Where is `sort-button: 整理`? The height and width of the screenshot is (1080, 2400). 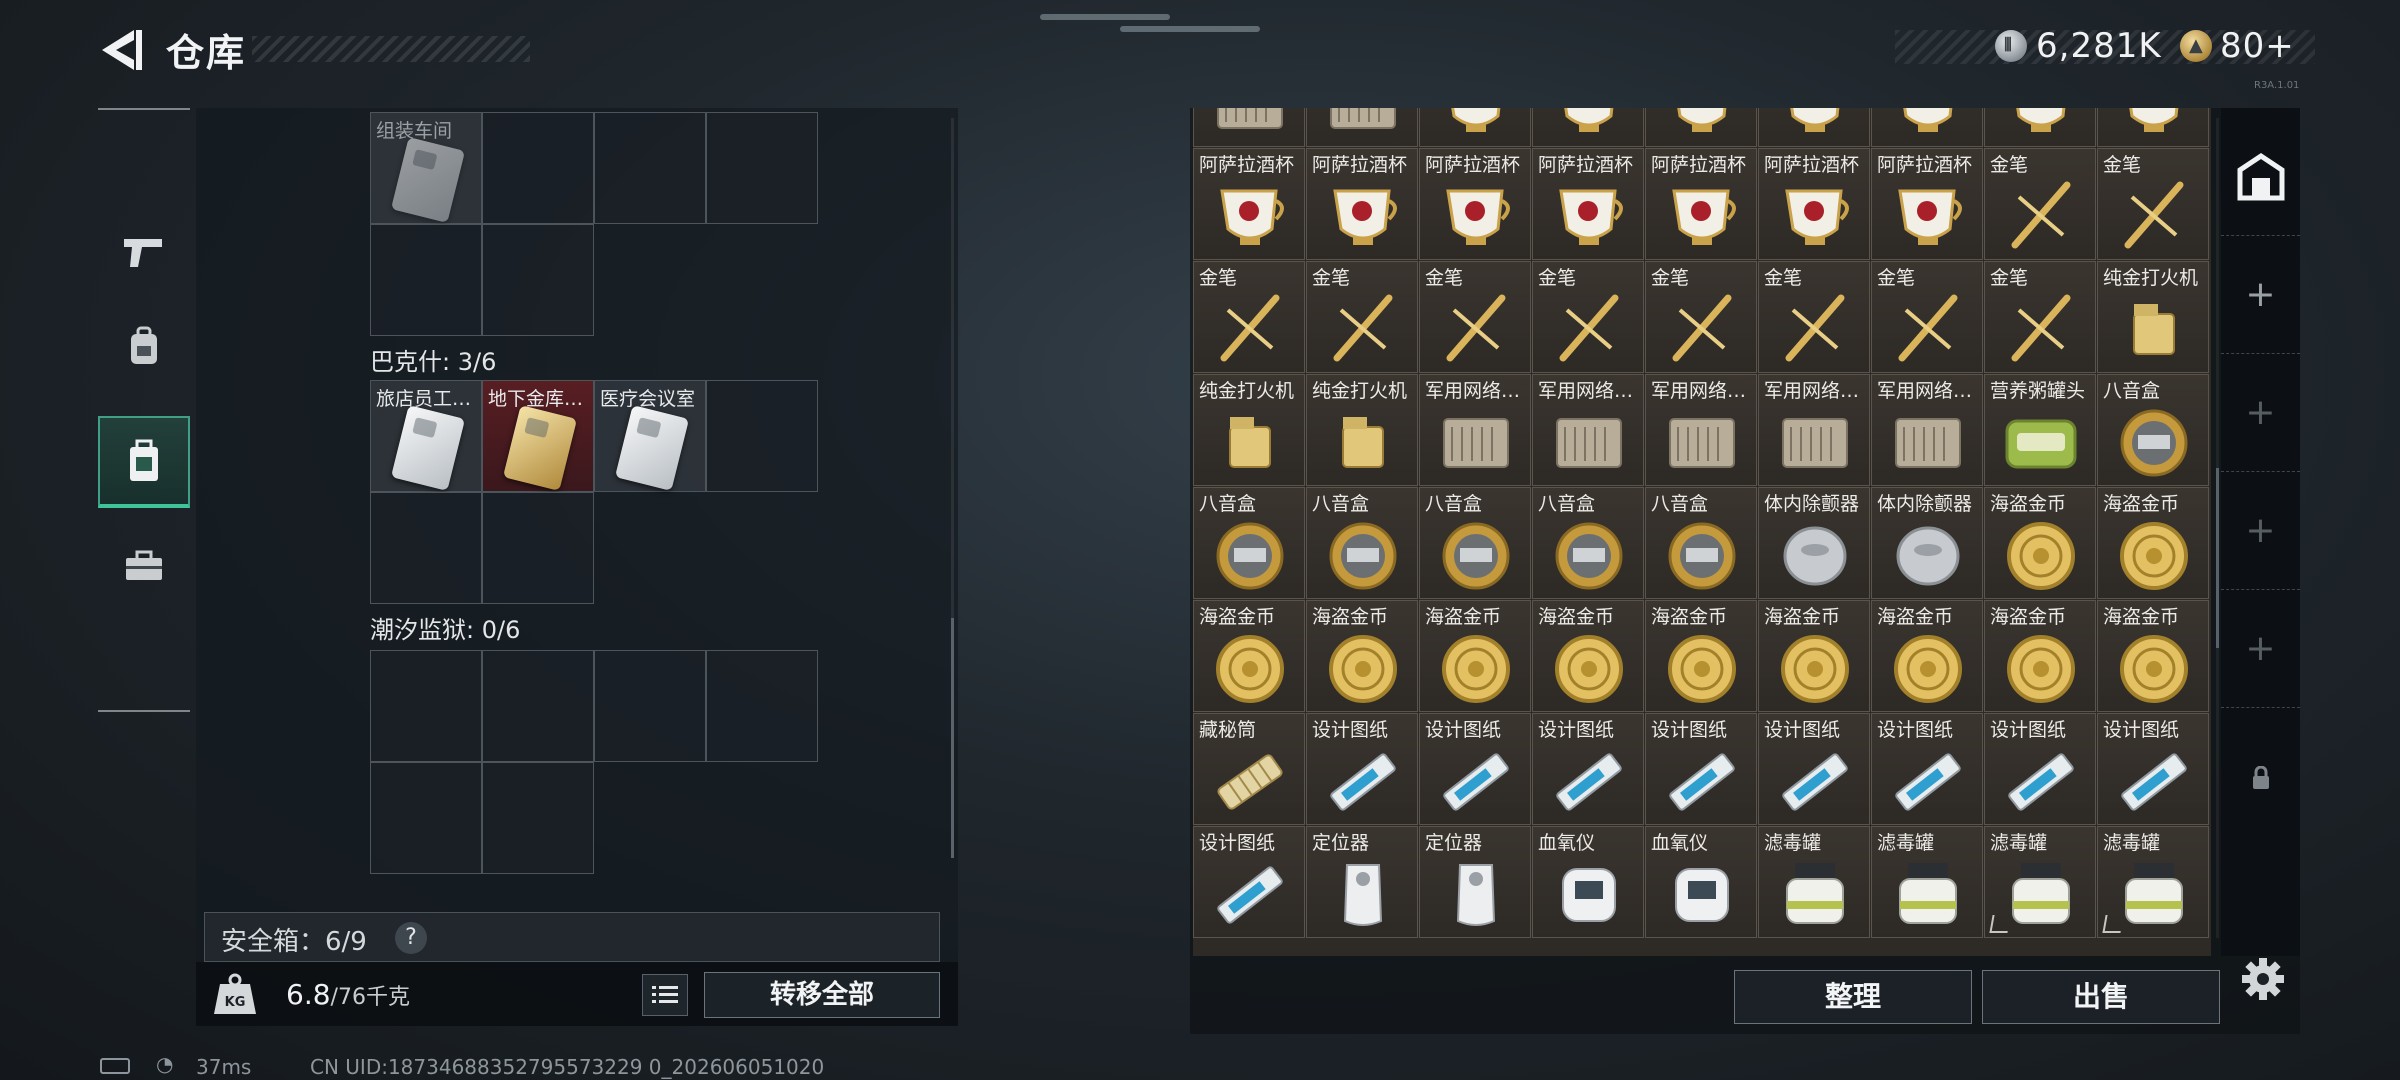
sort-button: 整理 is located at coordinates (1853, 997).